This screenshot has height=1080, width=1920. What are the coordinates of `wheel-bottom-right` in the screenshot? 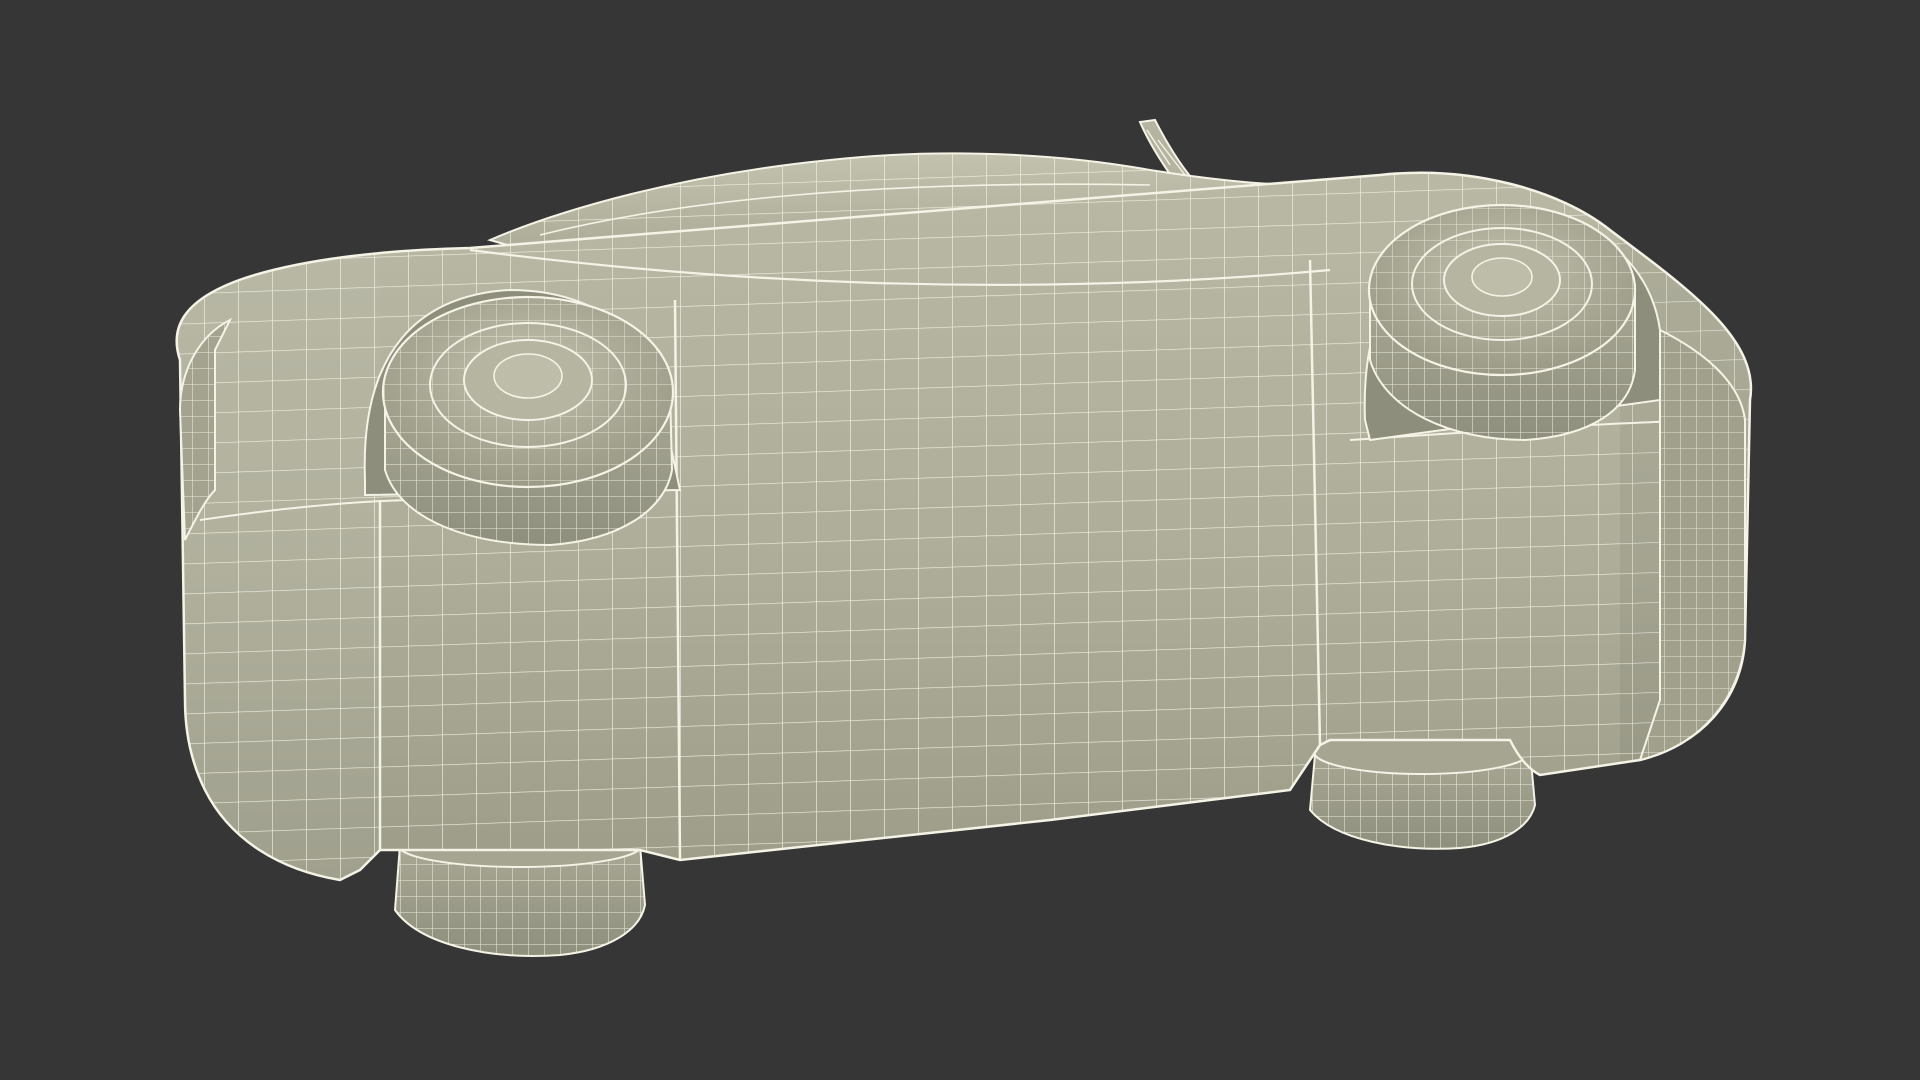 It's located at (1422, 789).